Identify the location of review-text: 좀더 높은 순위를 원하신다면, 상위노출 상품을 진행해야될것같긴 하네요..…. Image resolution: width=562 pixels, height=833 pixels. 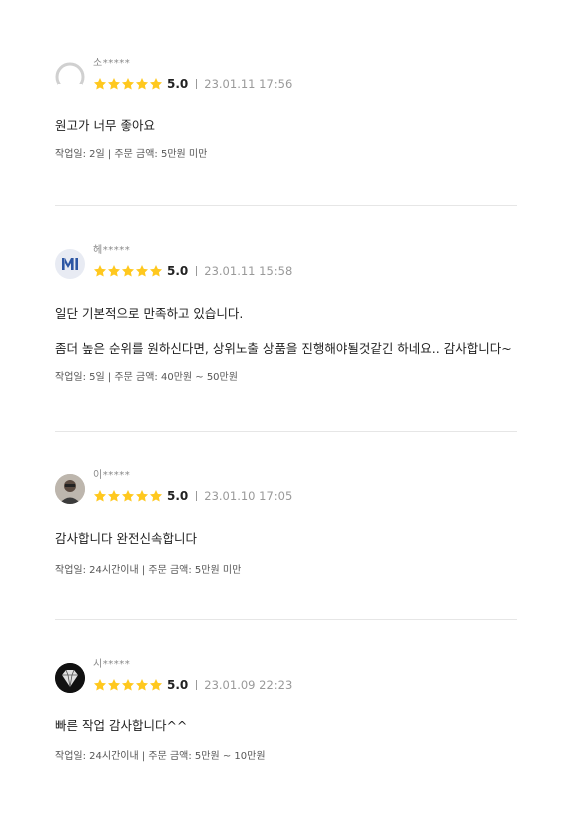
(283, 348).